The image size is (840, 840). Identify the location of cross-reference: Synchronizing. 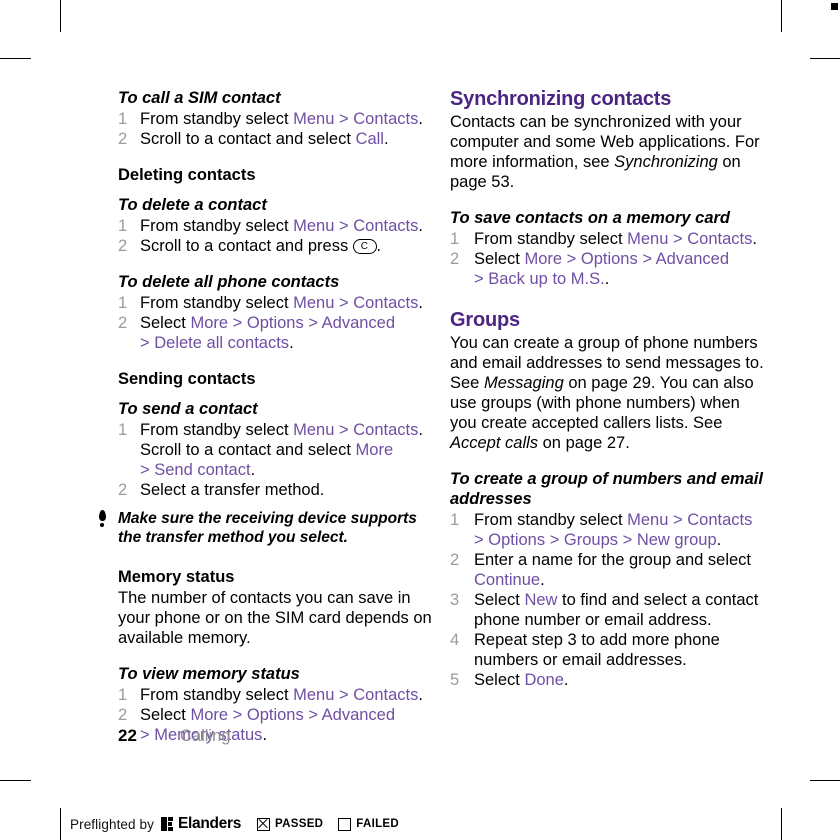
(666, 162).